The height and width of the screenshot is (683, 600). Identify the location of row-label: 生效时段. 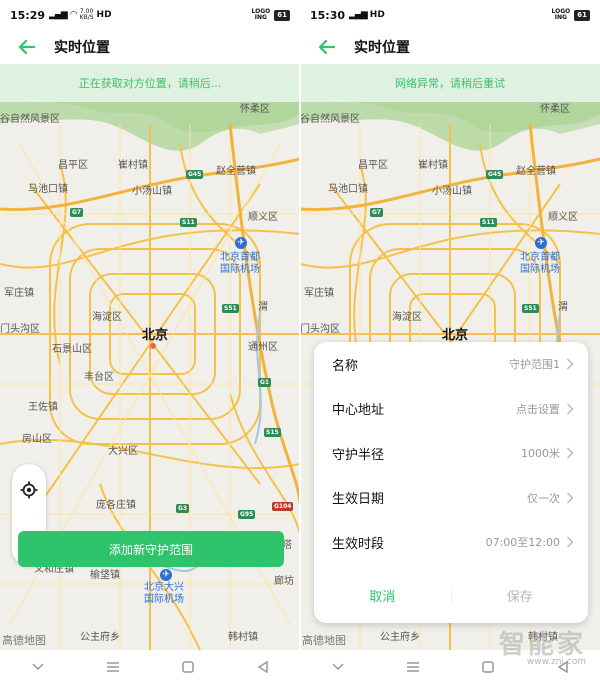
(358, 544).